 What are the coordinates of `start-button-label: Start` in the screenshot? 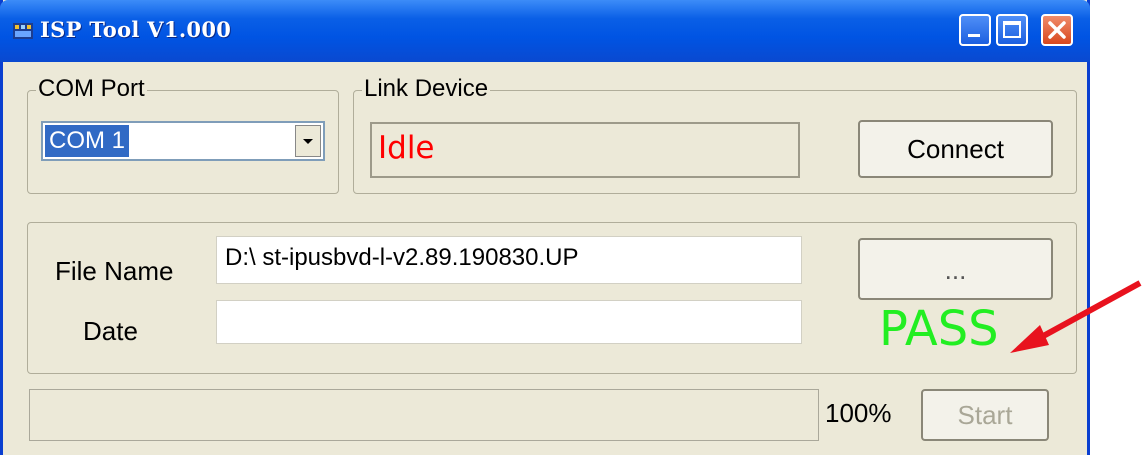 It's located at (985, 415).